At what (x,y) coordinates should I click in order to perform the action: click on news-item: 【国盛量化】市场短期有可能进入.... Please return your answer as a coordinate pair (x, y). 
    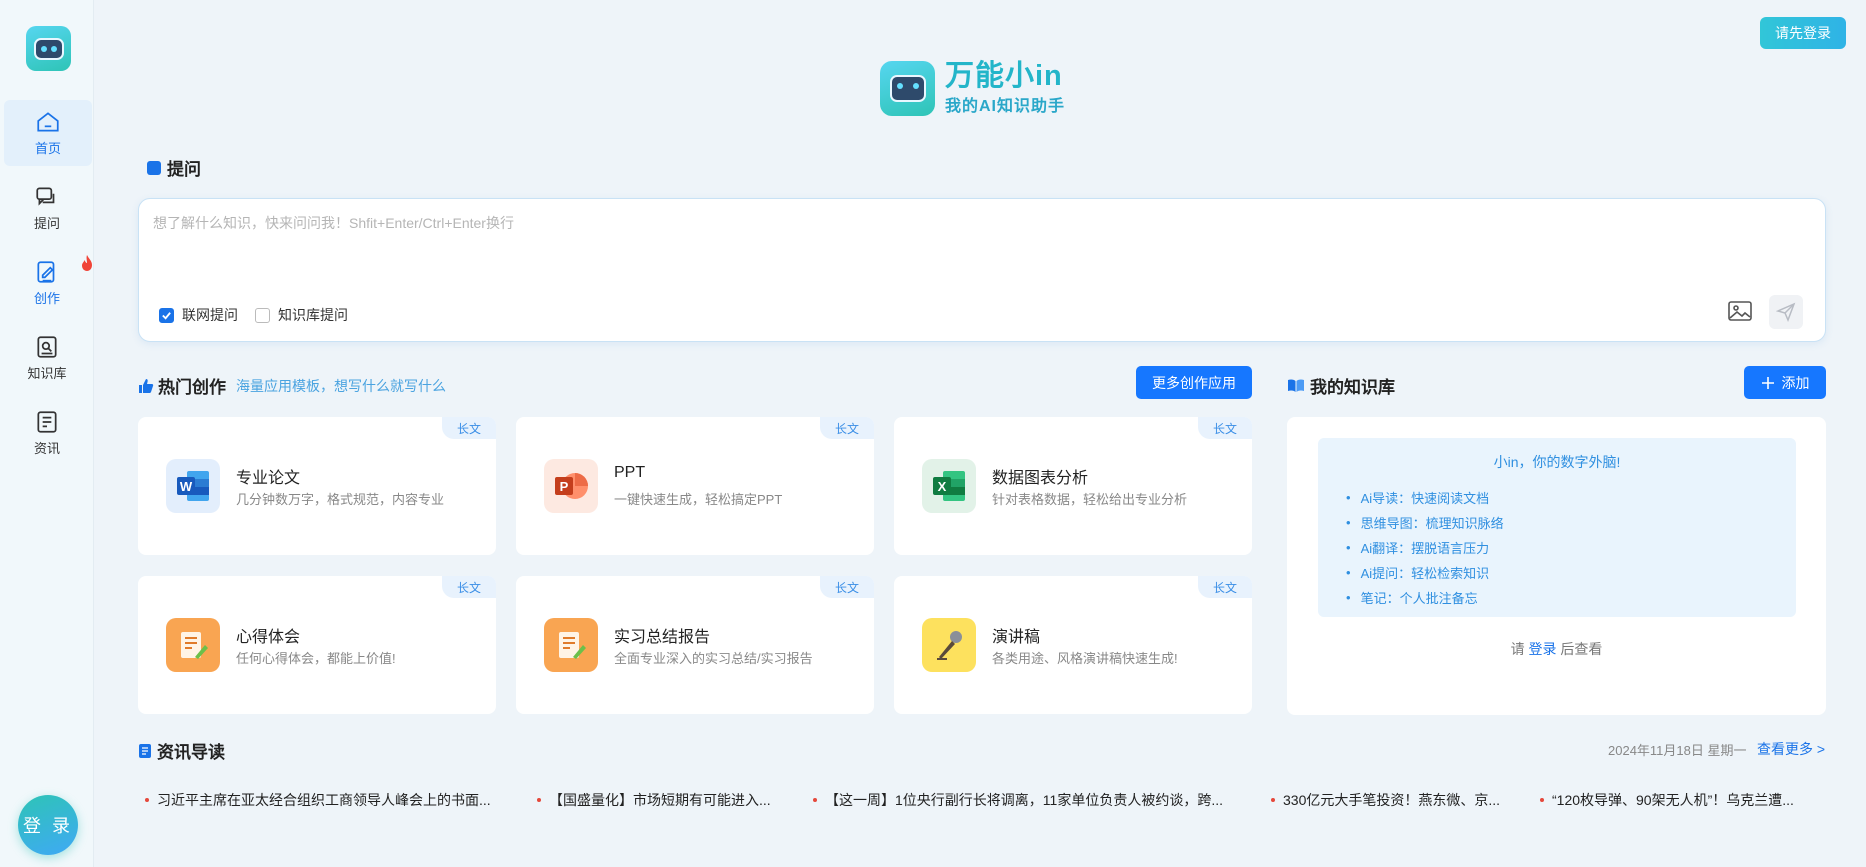
    Looking at the image, I should click on (654, 800).